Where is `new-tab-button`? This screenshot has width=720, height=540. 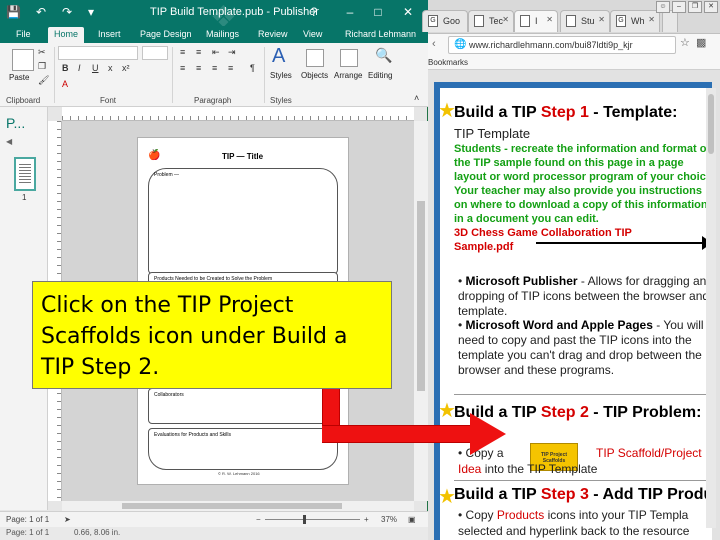
new-tab-button is located at coordinates (670, 21).